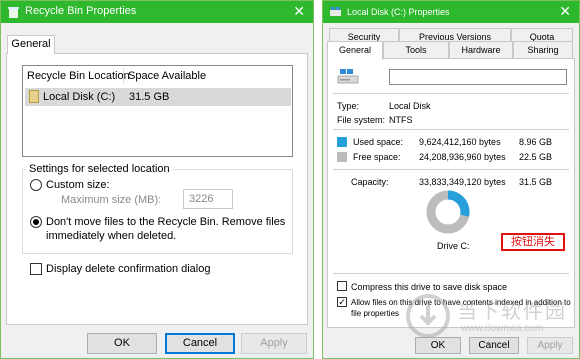 This screenshot has height=359, width=580. What do you see at coordinates (361, 120) in the screenshot?
I see `file-system-label: File system:` at bounding box center [361, 120].